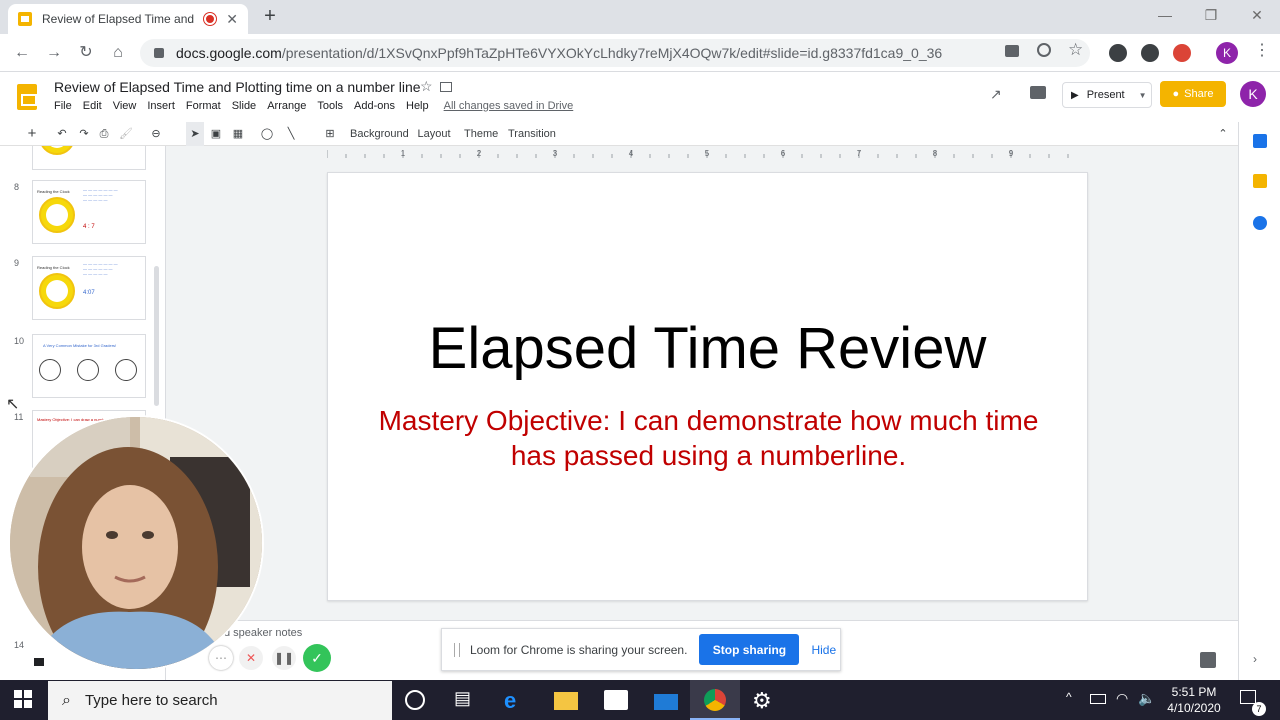 The image size is (1280, 720). Describe the element at coordinates (996, 94) in the screenshot. I see `activity-trend-icon: ↗` at that location.